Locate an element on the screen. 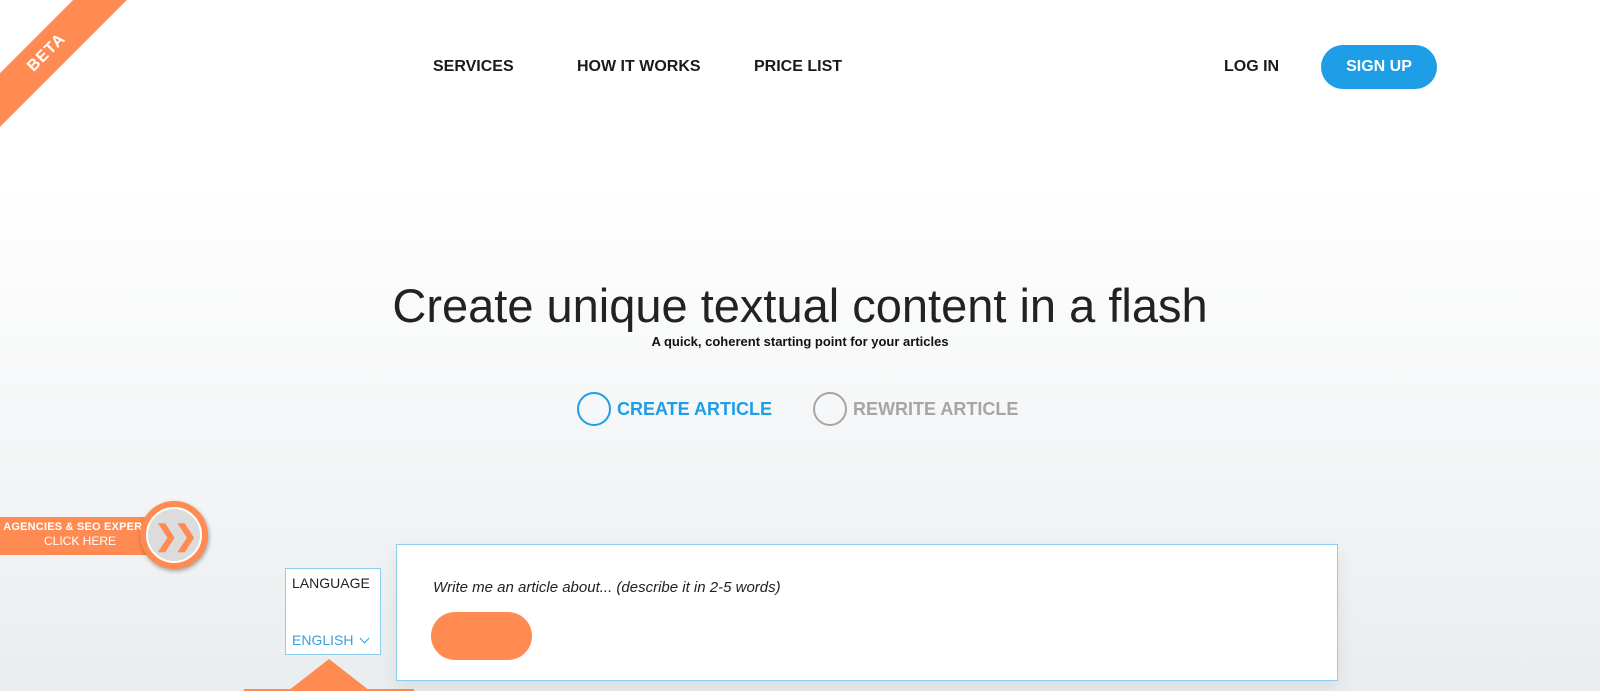 This screenshot has width=1600, height=691. mode-create-article: CREATE ARTICLE is located at coordinates (674, 409).